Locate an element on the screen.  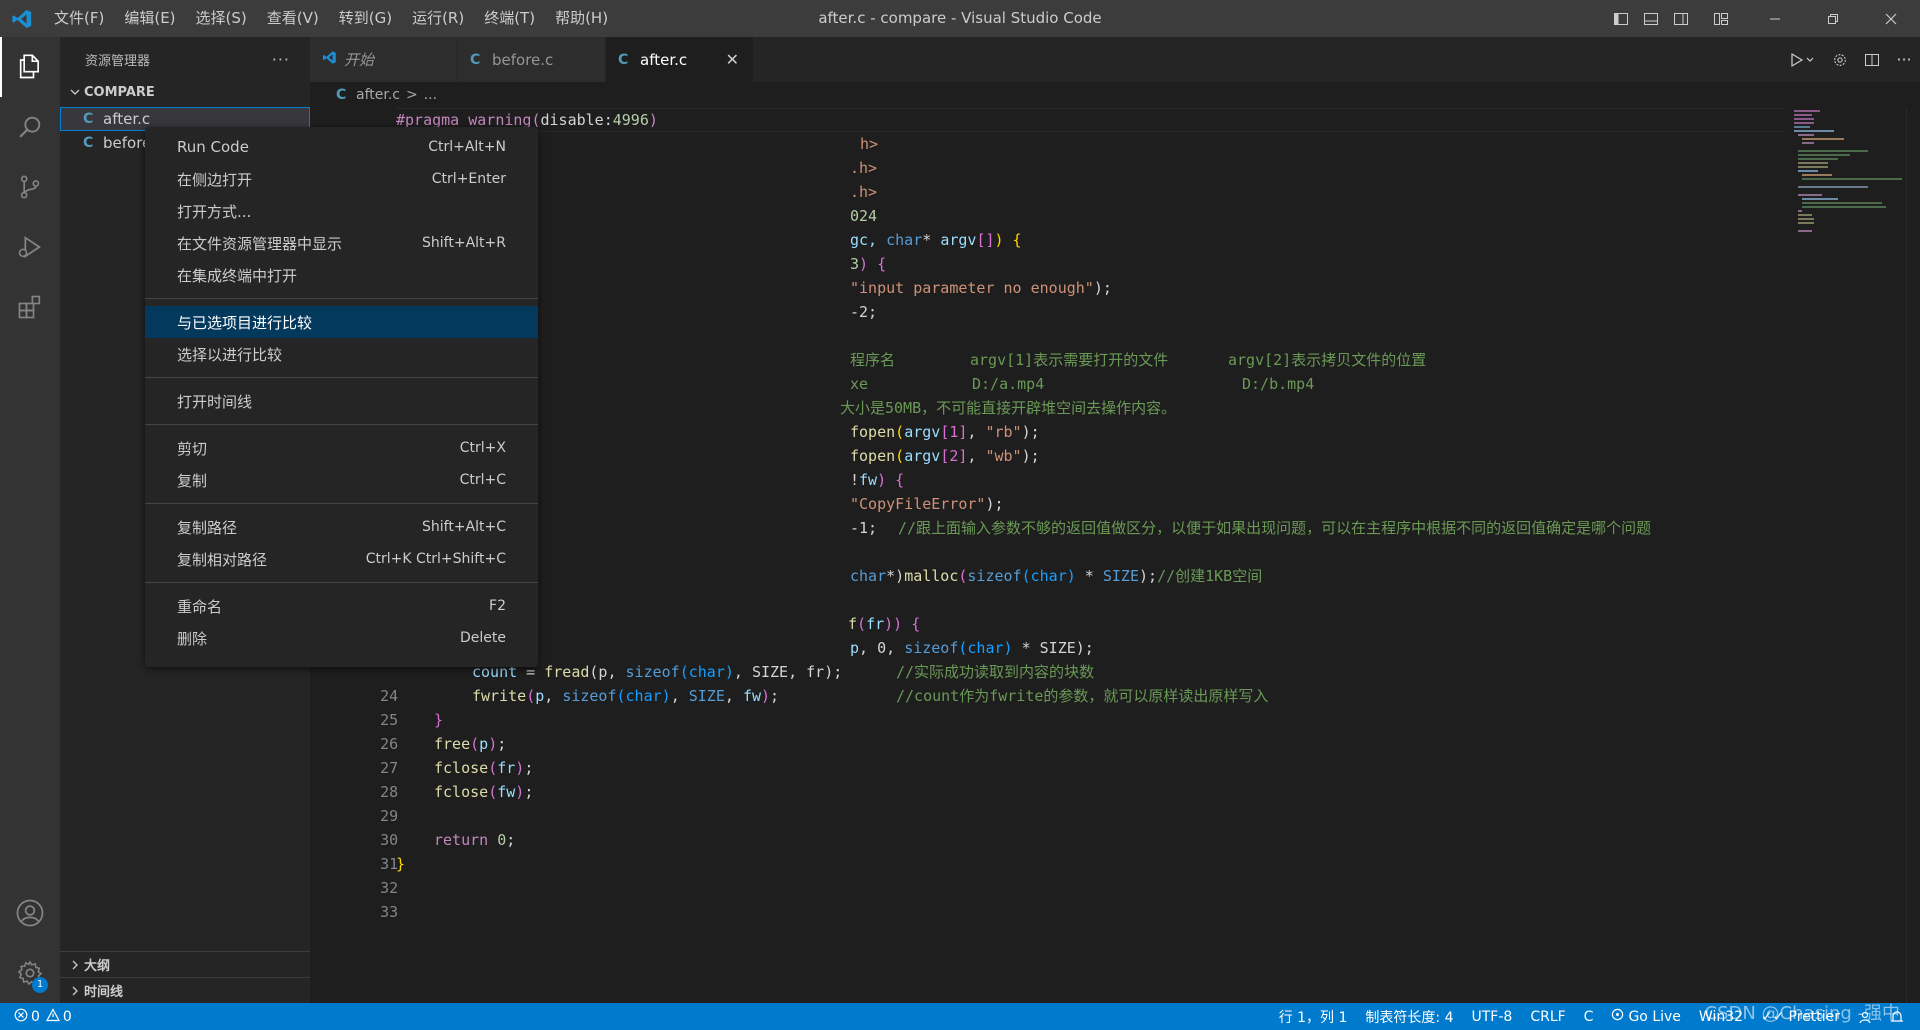
menu-view: 查看(V) is located at coordinates (293, 18).